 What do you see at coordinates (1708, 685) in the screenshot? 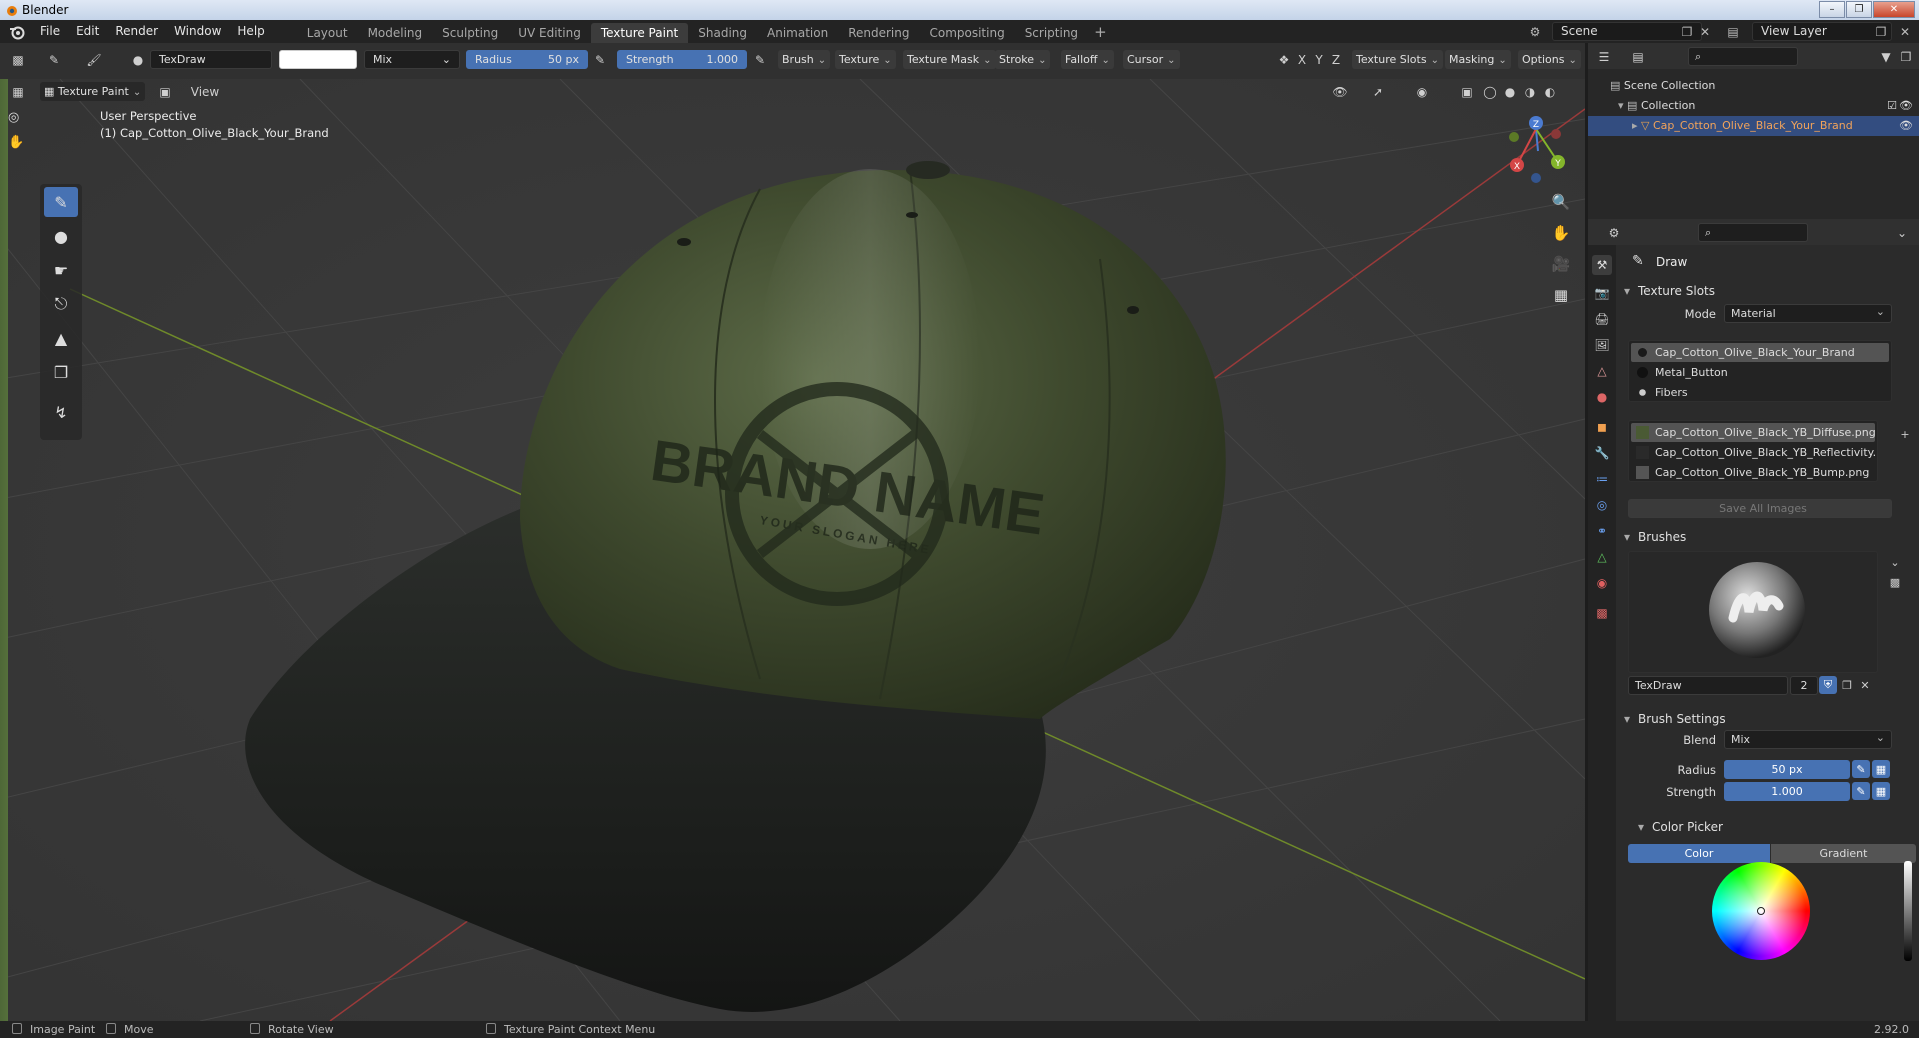
I see `brush-name-field: TexDraw` at bounding box center [1708, 685].